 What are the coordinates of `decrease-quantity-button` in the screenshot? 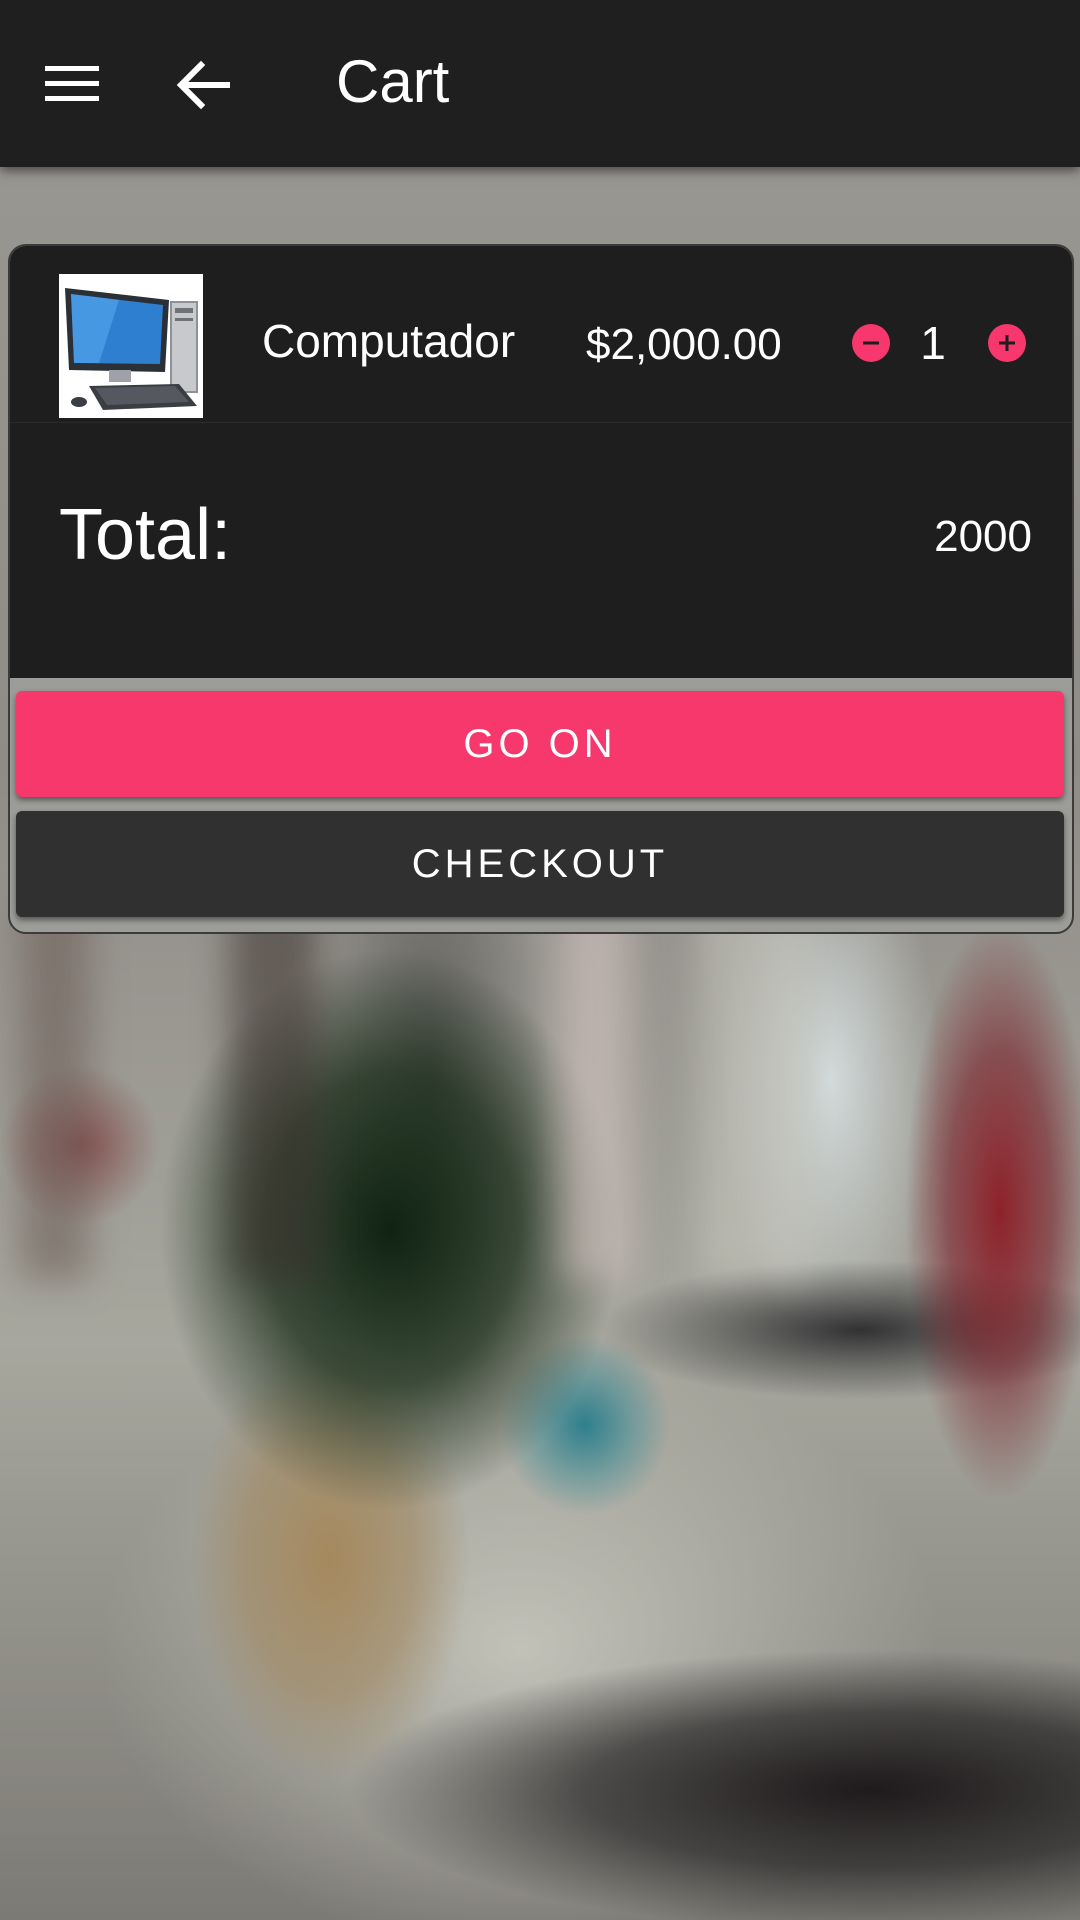 It's located at (871, 343).